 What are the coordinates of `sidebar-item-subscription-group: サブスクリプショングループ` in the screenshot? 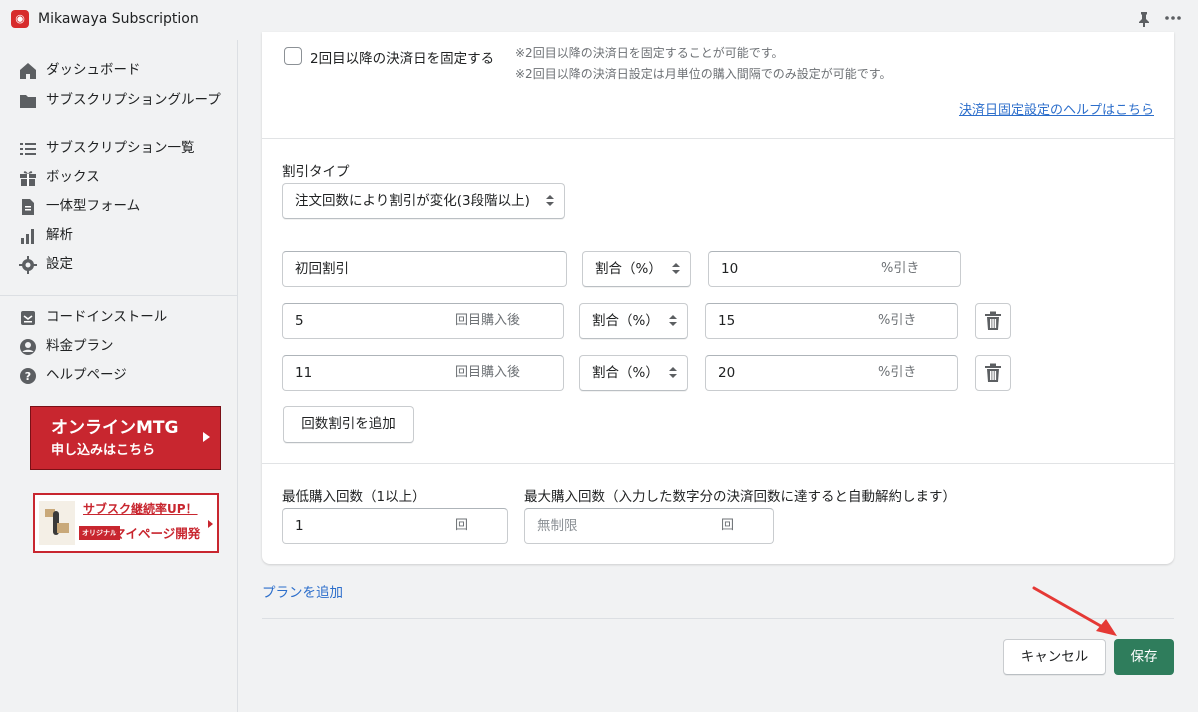 It's located at (123, 101).